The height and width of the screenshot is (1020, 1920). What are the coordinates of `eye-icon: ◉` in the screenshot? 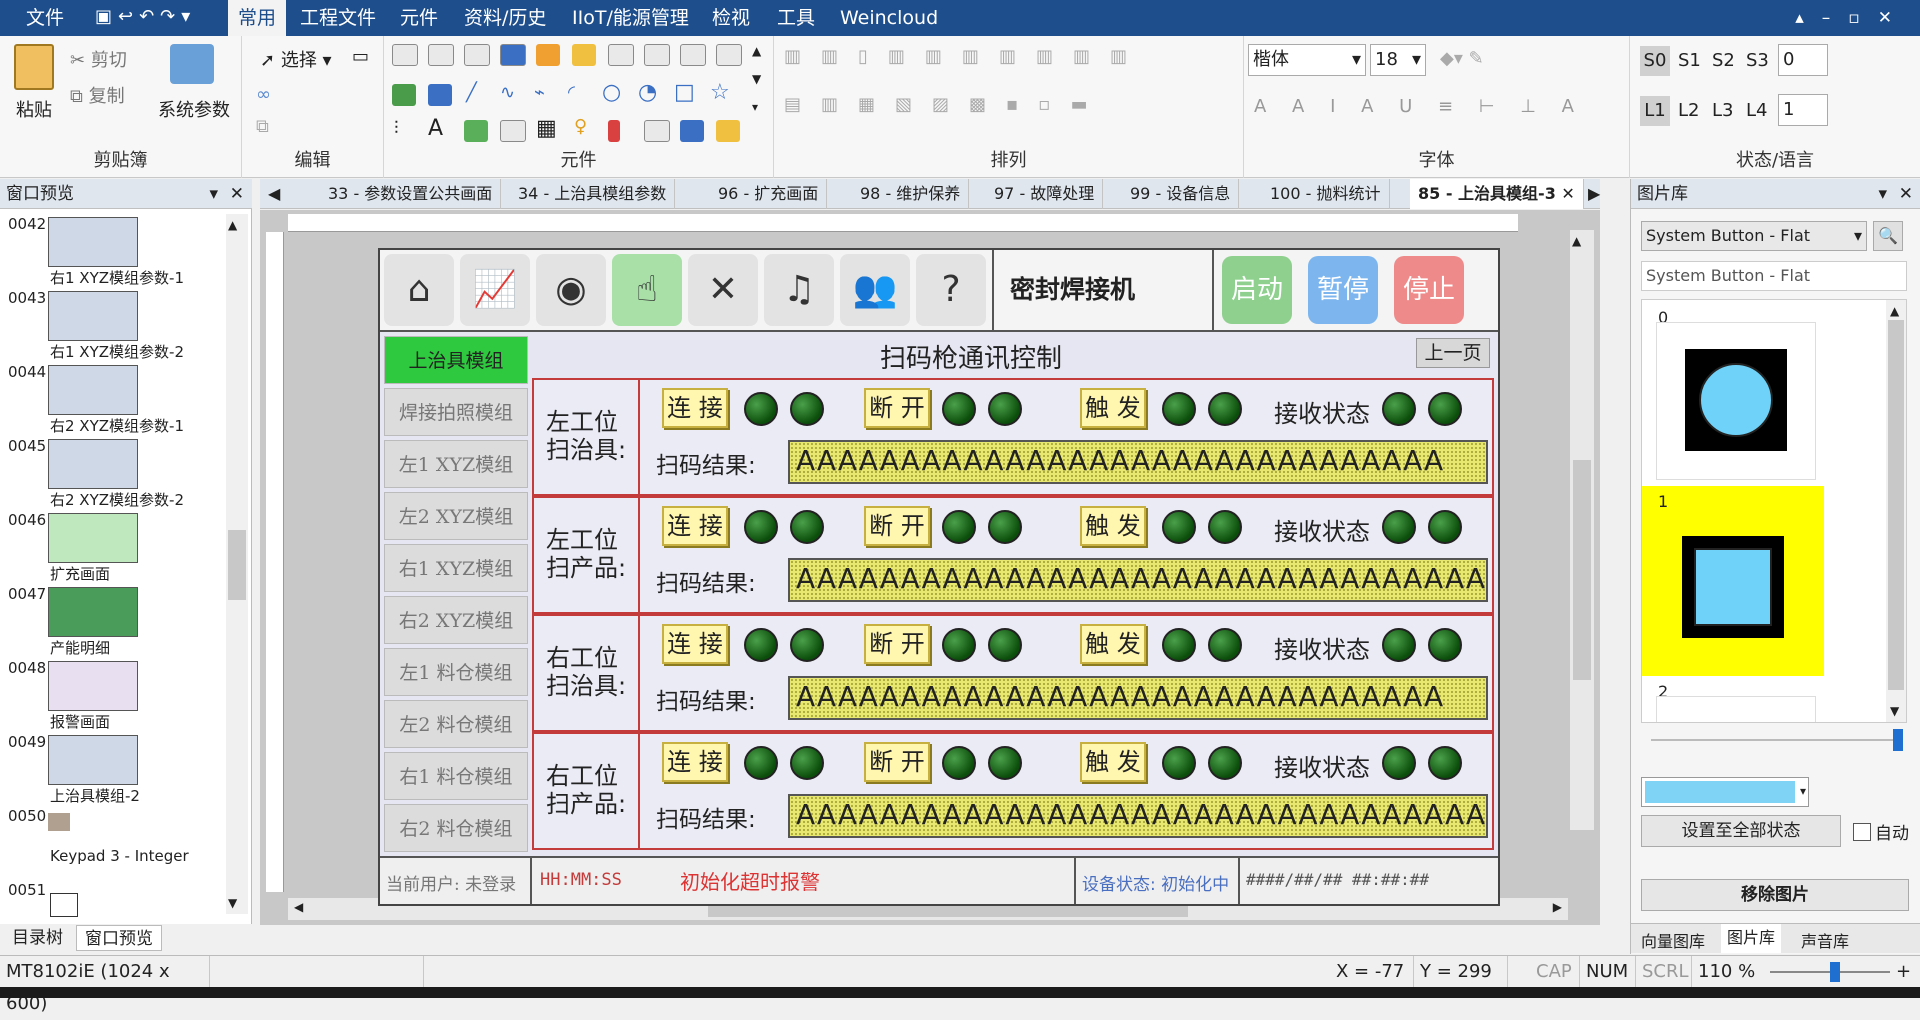 It's located at (571, 290).